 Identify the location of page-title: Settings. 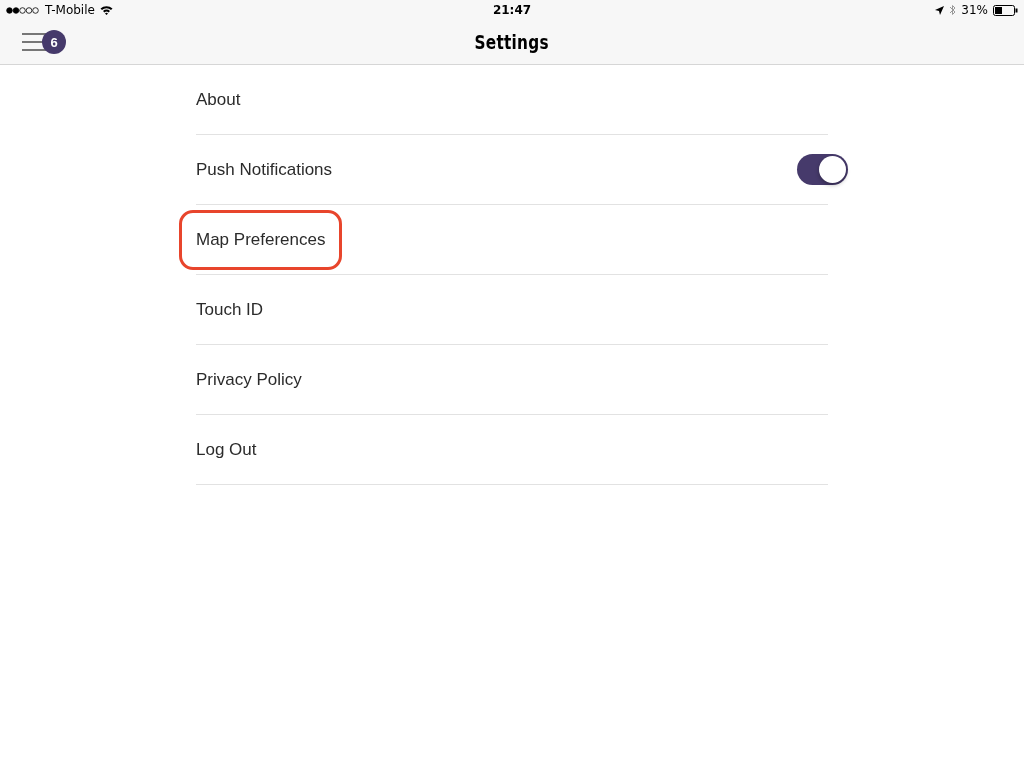
(512, 42).